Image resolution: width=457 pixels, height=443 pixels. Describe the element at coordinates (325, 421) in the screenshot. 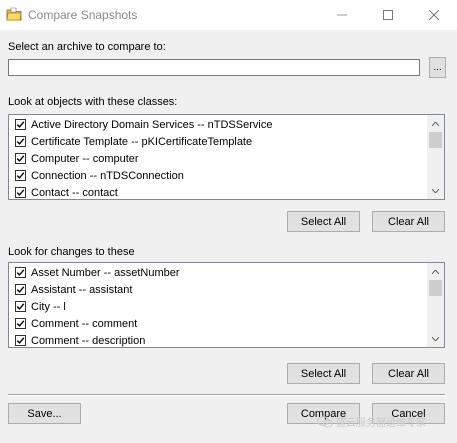

I see `chat-bubble-icon` at that location.